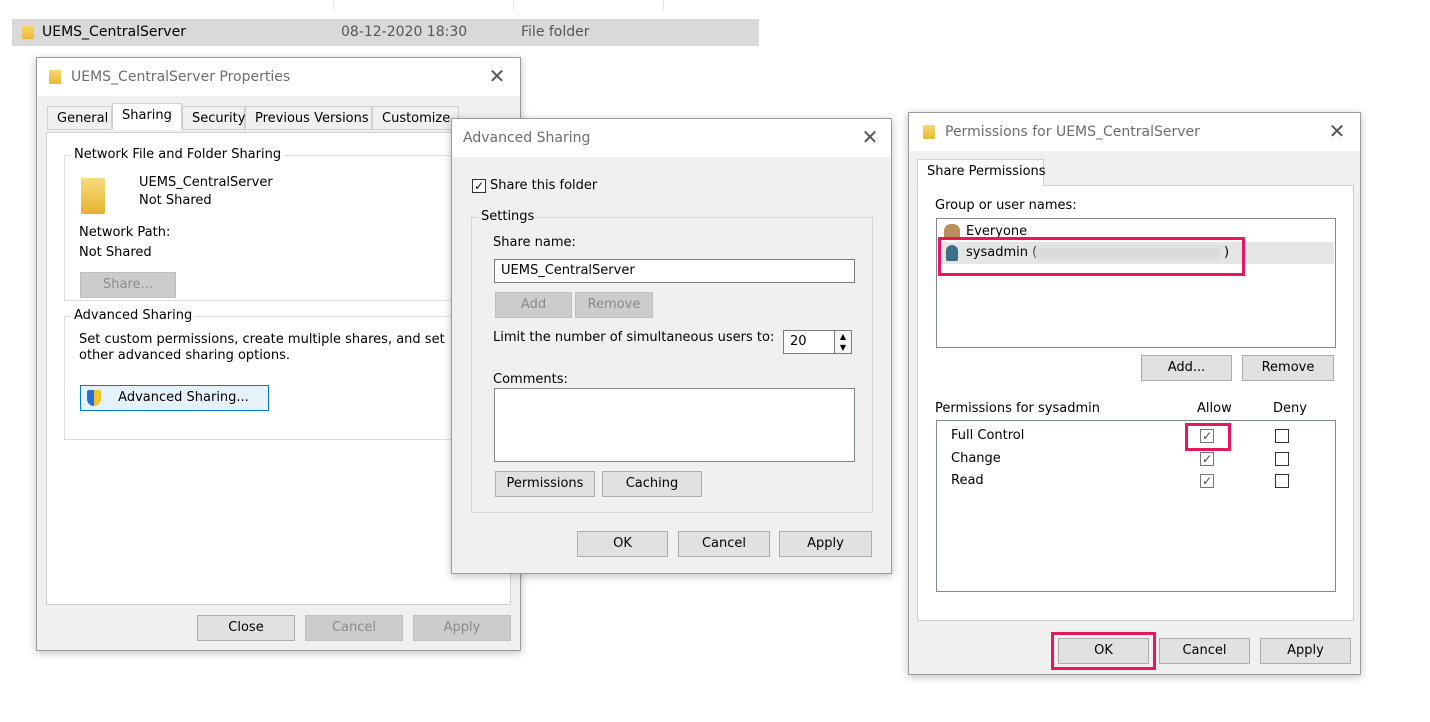  Describe the element at coordinates (527, 138) in the screenshot. I see `window-title: Advanced Sharing` at that location.